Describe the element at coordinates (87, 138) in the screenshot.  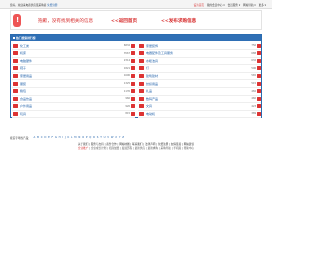
I see `letter-link: P` at that location.